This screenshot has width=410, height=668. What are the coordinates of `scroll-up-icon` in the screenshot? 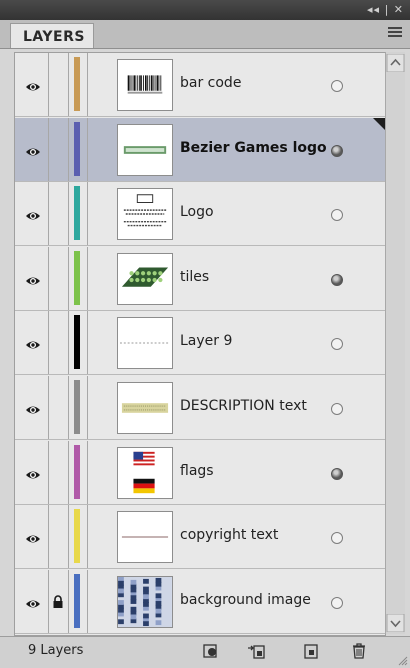 It's located at (395, 63).